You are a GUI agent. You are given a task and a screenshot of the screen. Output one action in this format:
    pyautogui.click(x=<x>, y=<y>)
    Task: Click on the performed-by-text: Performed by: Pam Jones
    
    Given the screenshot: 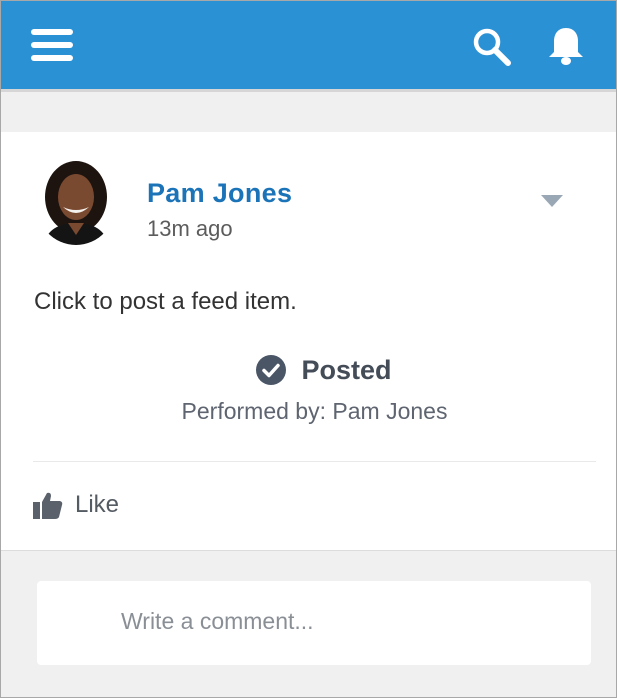 What is the action you would take?
    pyautogui.click(x=314, y=411)
    